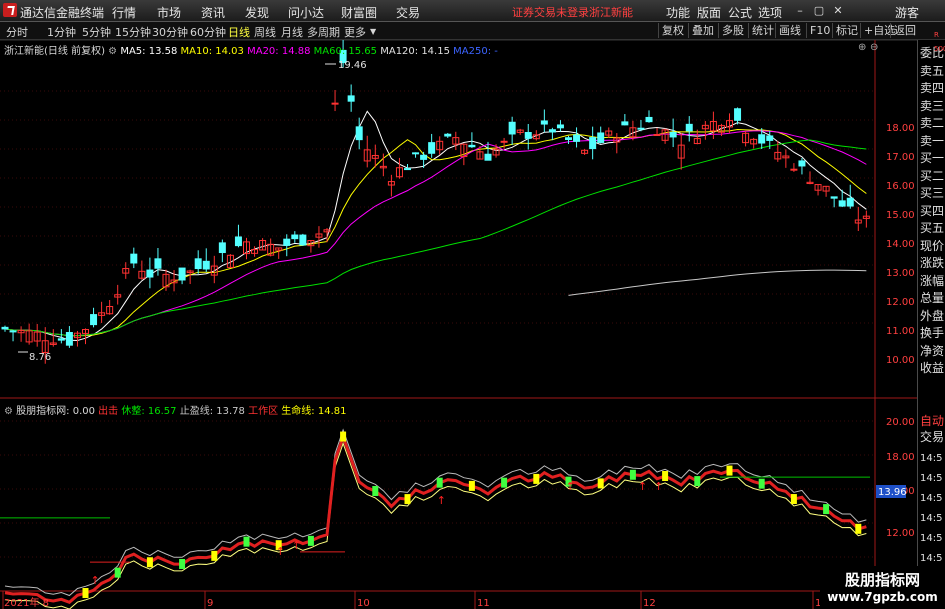 This screenshot has width=945, height=609. What do you see at coordinates (717, 282) in the screenshot?
I see `ma-line` at bounding box center [717, 282].